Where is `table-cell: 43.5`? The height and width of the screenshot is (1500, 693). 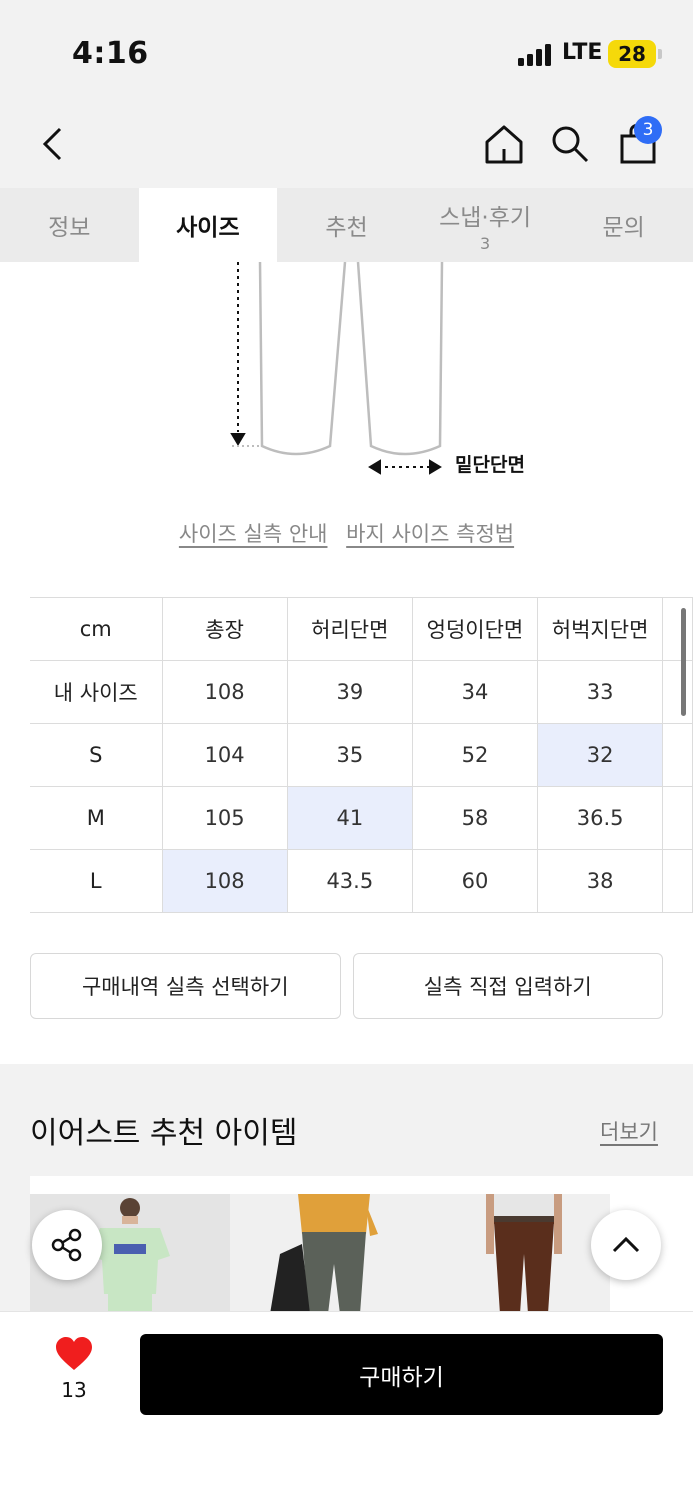
table-cell: 43.5 is located at coordinates (349, 881).